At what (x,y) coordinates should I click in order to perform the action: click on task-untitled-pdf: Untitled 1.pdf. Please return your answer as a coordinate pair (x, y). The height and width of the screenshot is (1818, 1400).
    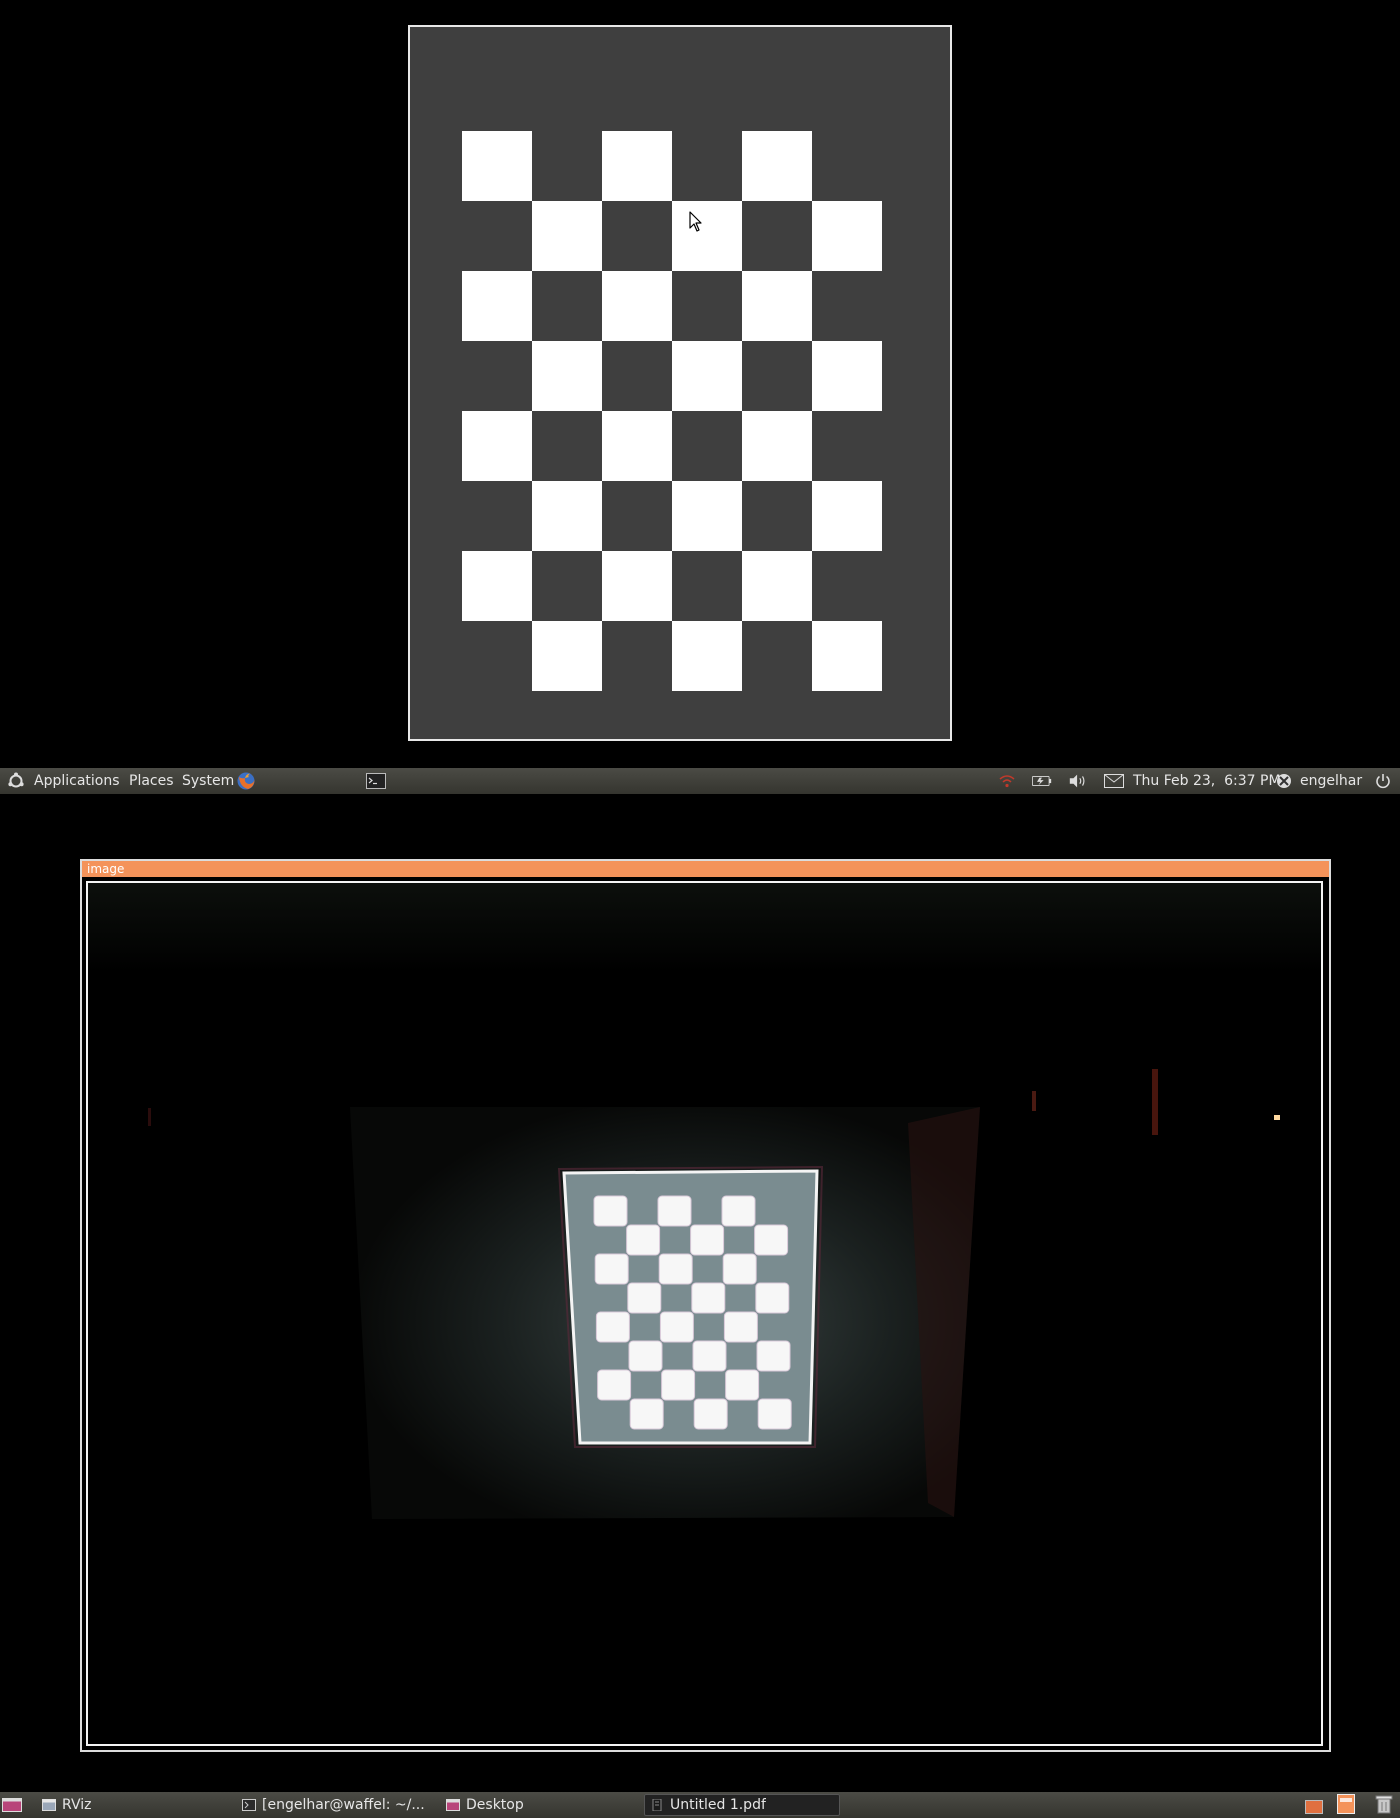
    Looking at the image, I should click on (742, 1805).